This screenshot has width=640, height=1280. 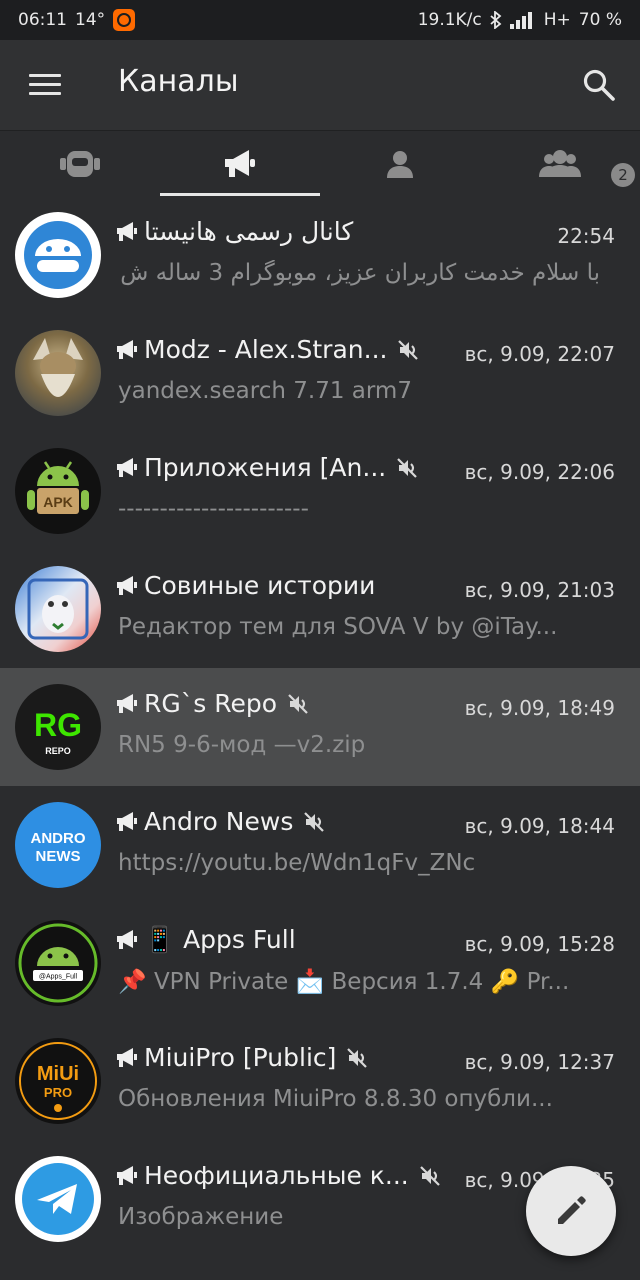 I want to click on compose-button, so click(x=571, y=1211).